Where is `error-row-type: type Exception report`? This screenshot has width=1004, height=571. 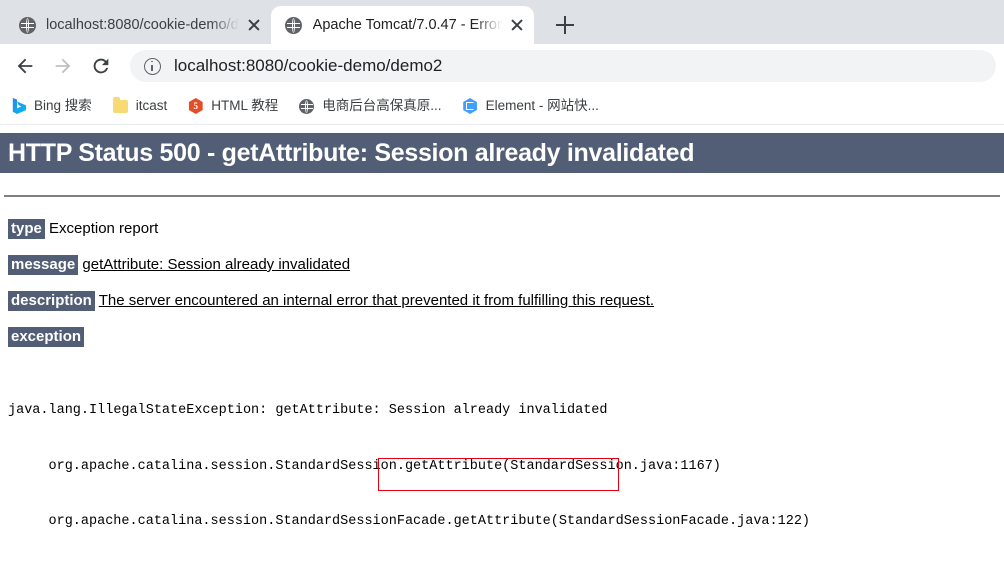 error-row-type: type Exception report is located at coordinates (502, 229).